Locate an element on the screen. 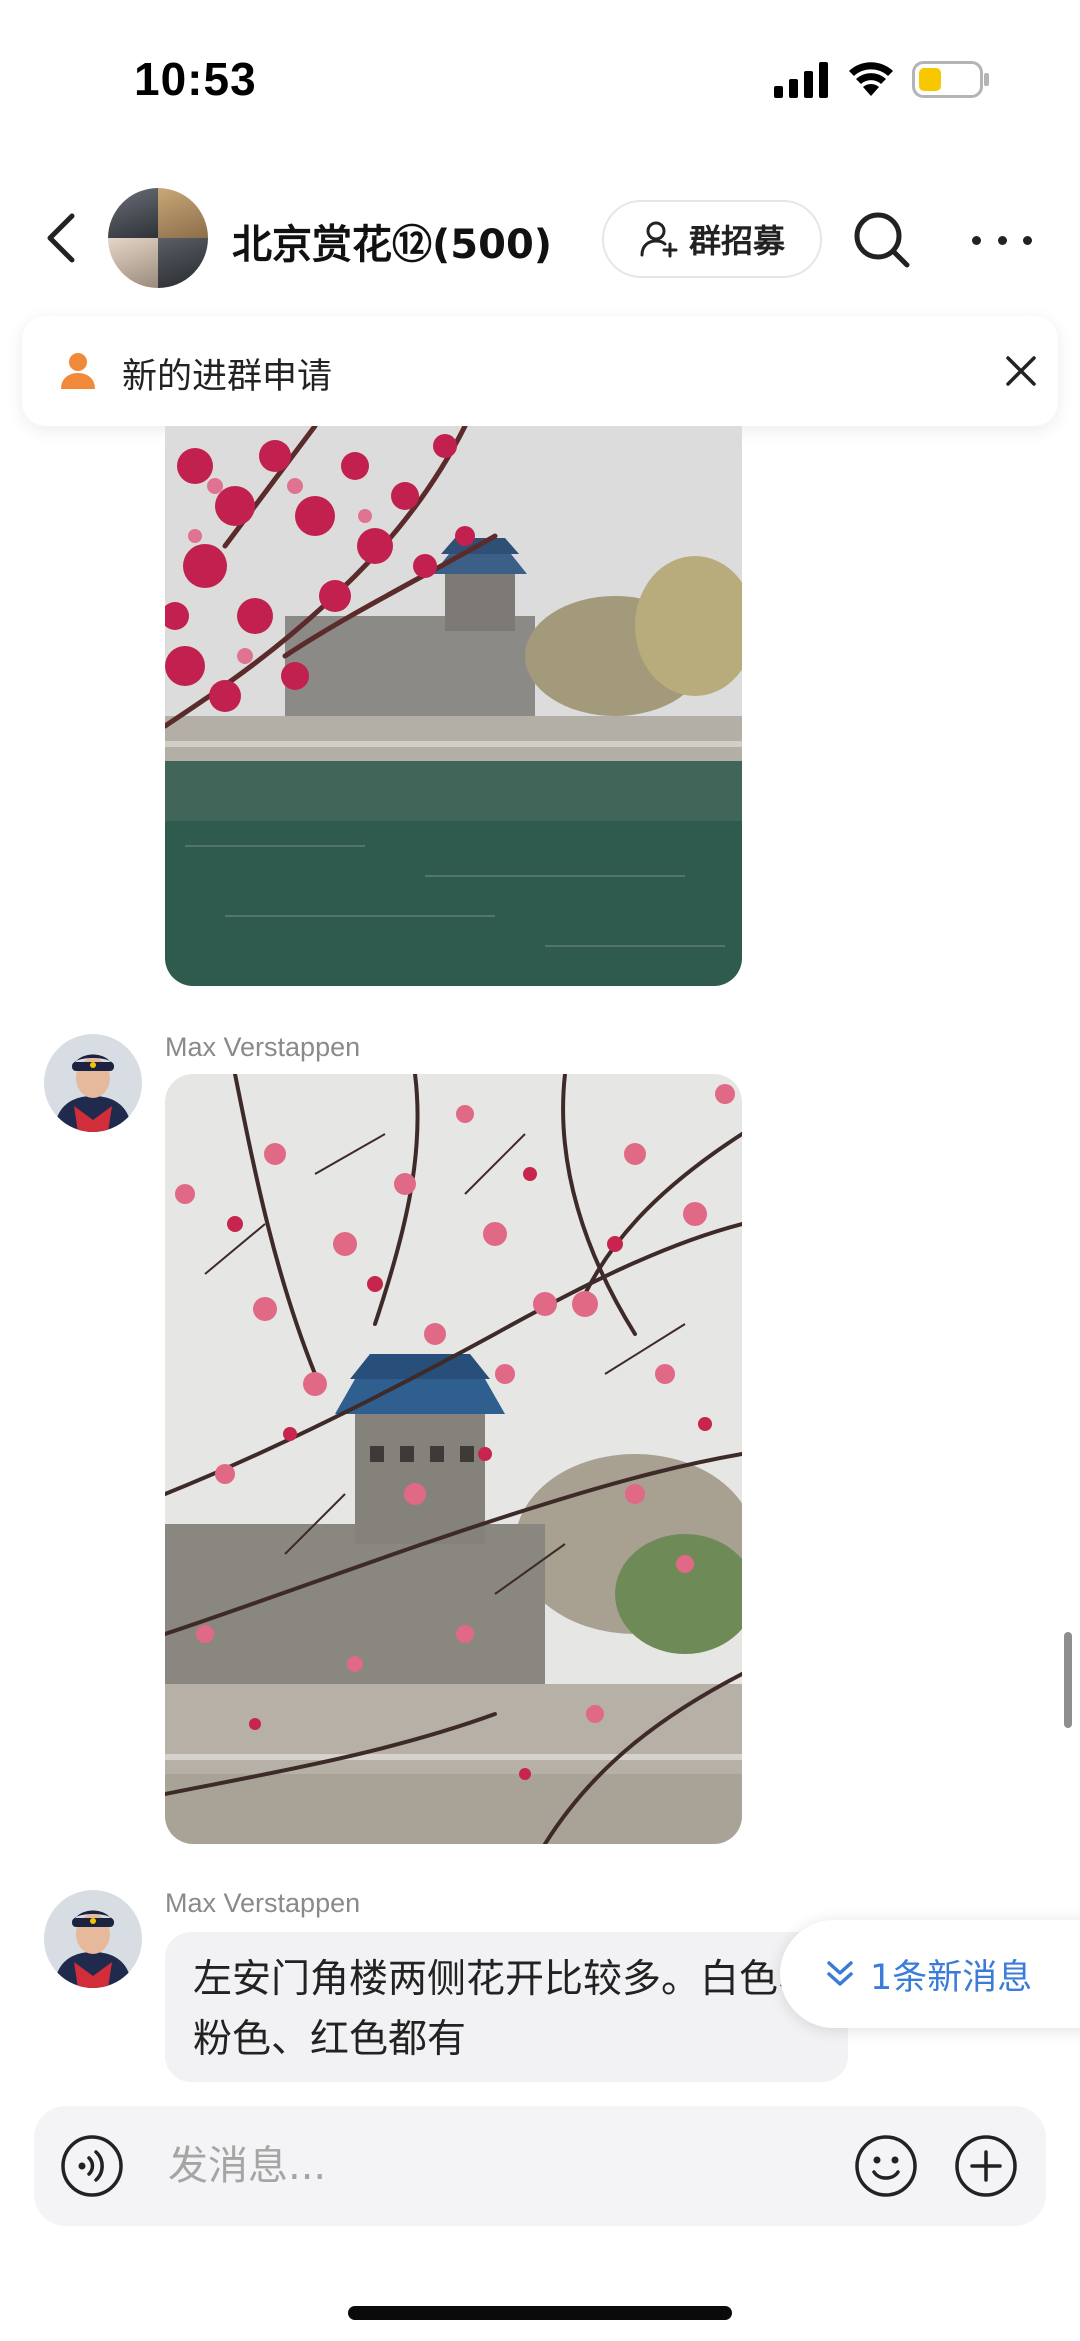 The image size is (1080, 2341). battery-icon is located at coordinates (950, 79).